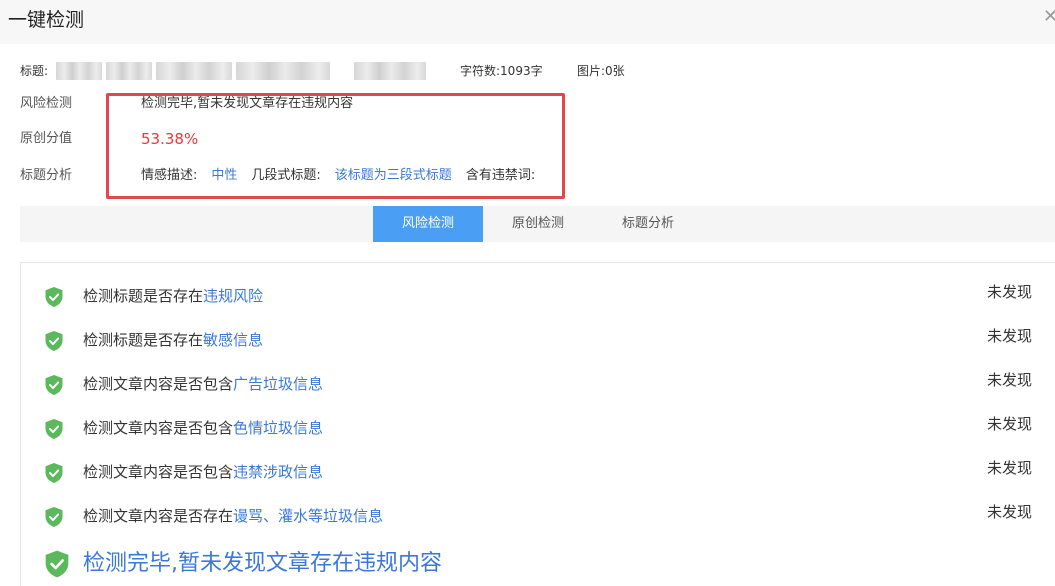 The height and width of the screenshot is (586, 1055). Describe the element at coordinates (34, 71) in the screenshot. I see `title-label: 标题:` at that location.